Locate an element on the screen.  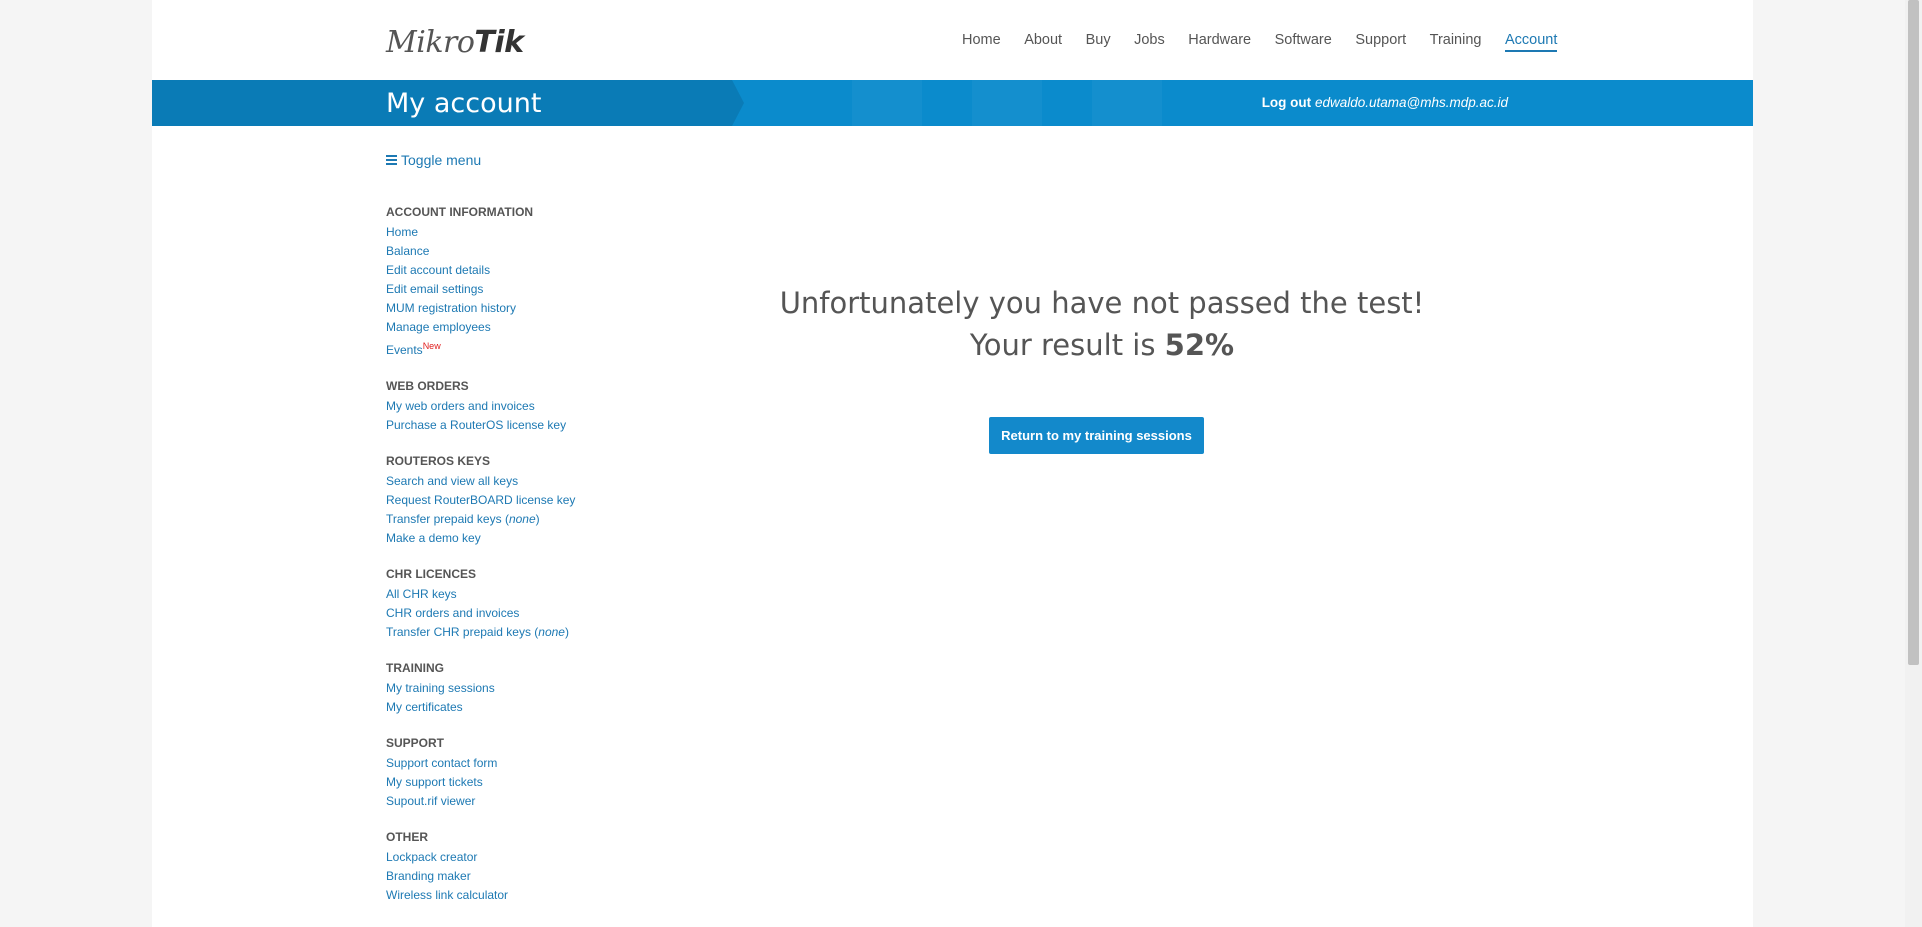
sidebar-item-certificates: My certificates is located at coordinates (516, 707).